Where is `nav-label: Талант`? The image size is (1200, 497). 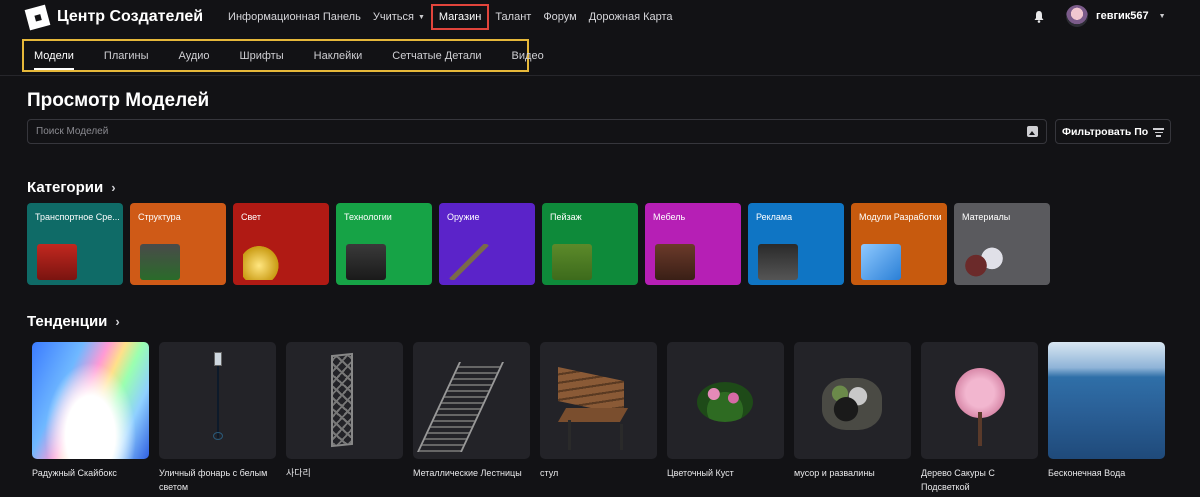 nav-label: Талант is located at coordinates (513, 17).